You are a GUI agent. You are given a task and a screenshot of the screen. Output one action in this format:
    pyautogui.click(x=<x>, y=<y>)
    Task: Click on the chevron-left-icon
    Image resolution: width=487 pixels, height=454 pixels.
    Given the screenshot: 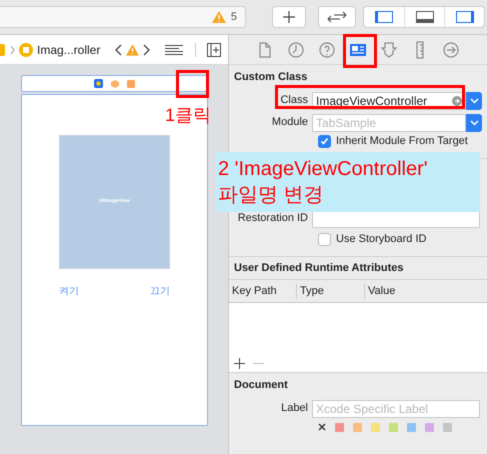 What is the action you would take?
    pyautogui.click(x=118, y=50)
    